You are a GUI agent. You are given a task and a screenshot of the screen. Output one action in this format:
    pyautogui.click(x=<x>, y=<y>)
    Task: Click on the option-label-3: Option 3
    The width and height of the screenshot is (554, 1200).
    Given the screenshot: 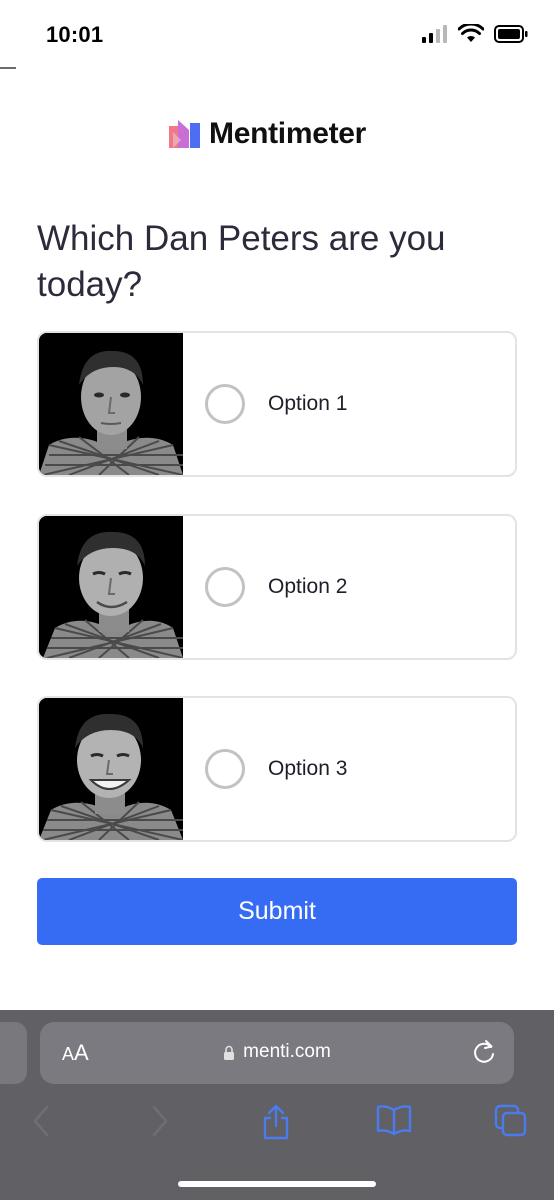 What is the action you would take?
    pyautogui.click(x=308, y=768)
    